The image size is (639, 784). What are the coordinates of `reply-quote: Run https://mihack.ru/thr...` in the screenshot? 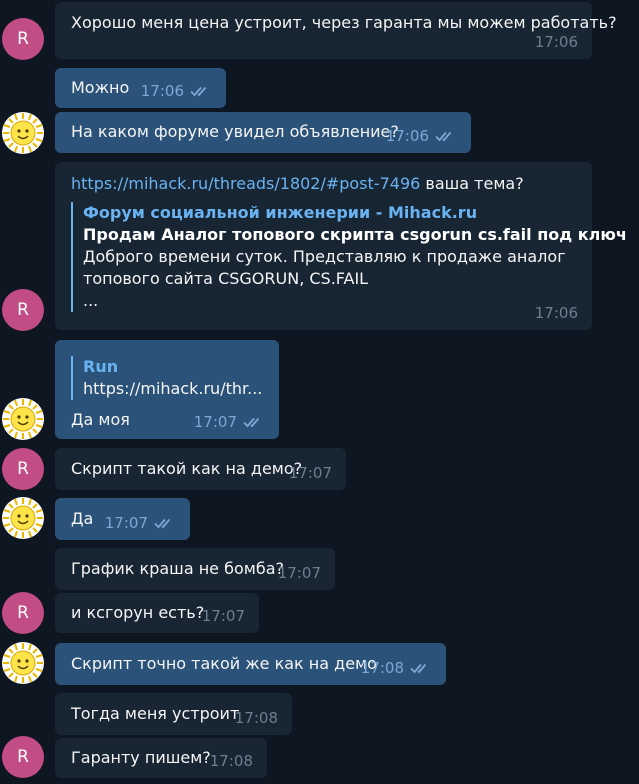 It's located at (166, 378).